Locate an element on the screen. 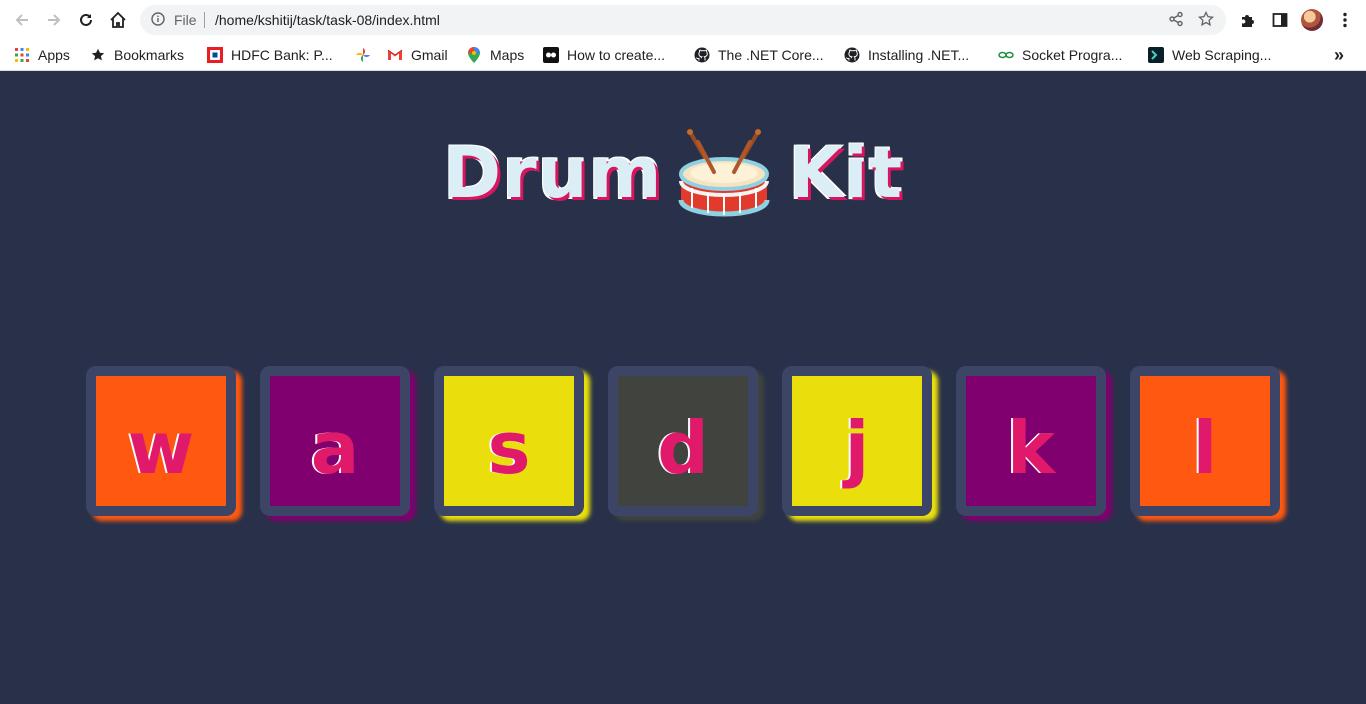 Image resolution: width=1366 pixels, height=704 pixels. drum-key-d: d is located at coordinates (683, 441).